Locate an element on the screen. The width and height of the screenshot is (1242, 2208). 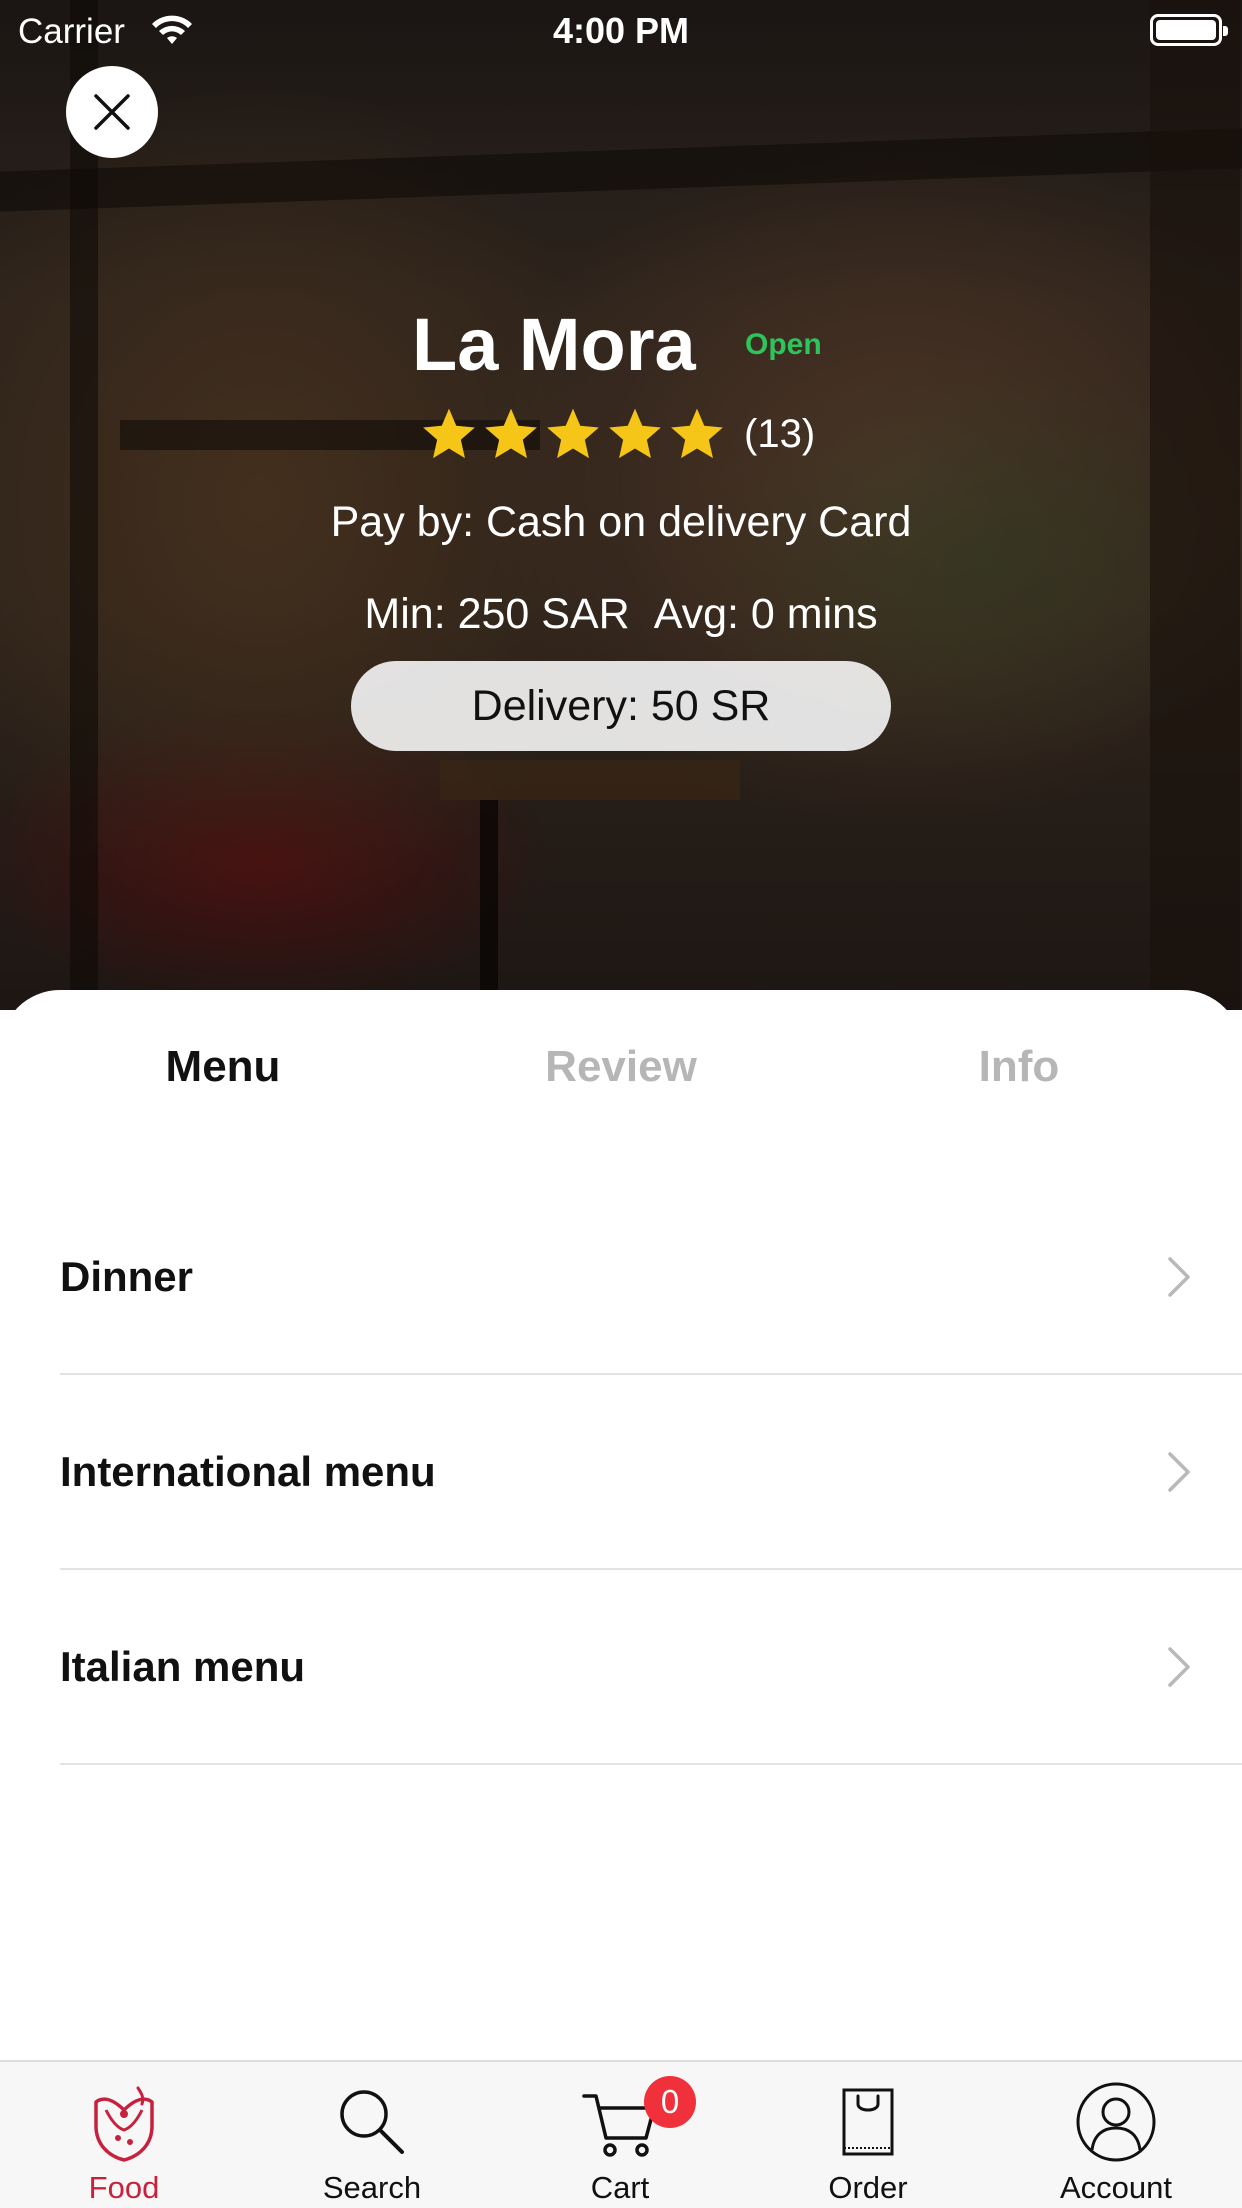
menu-item-label: Italian menu is located at coordinates (183, 1666).